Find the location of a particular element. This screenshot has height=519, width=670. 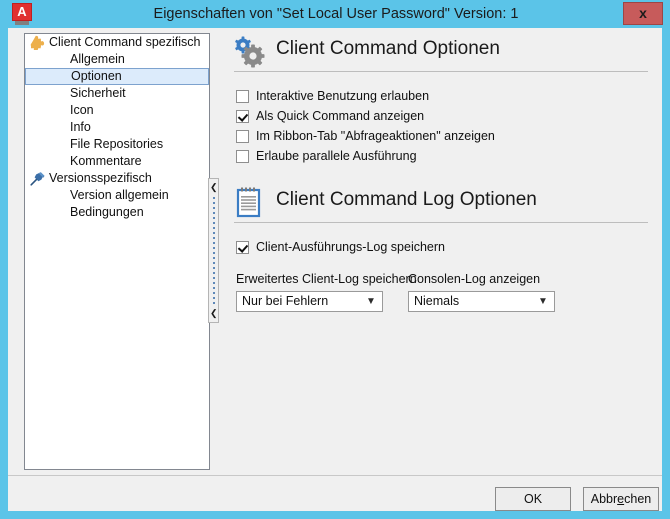

tree-item-label: Sicherheit is located at coordinates (98, 93).